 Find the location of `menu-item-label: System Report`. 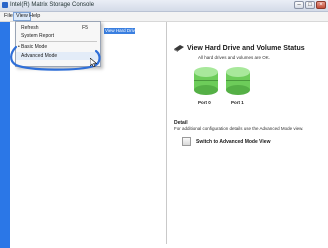

menu-item-label: System Report is located at coordinates (38, 36).